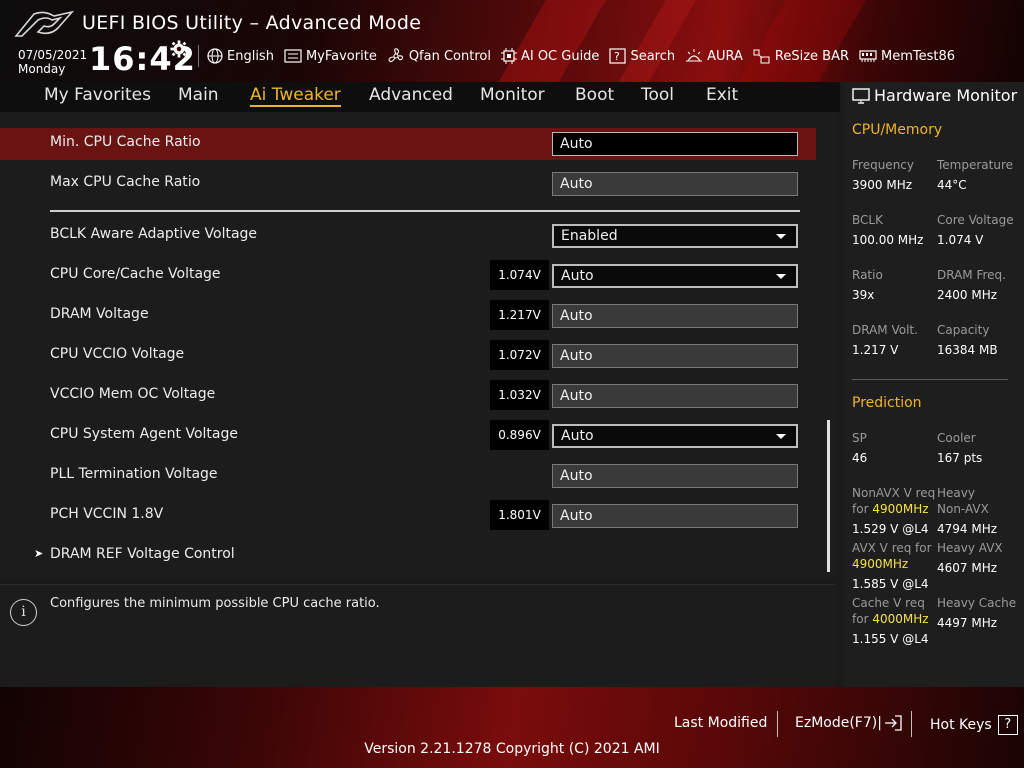 The image size is (1024, 768). I want to click on ai-oc-guide-button: AI OC Guide, so click(550, 56).